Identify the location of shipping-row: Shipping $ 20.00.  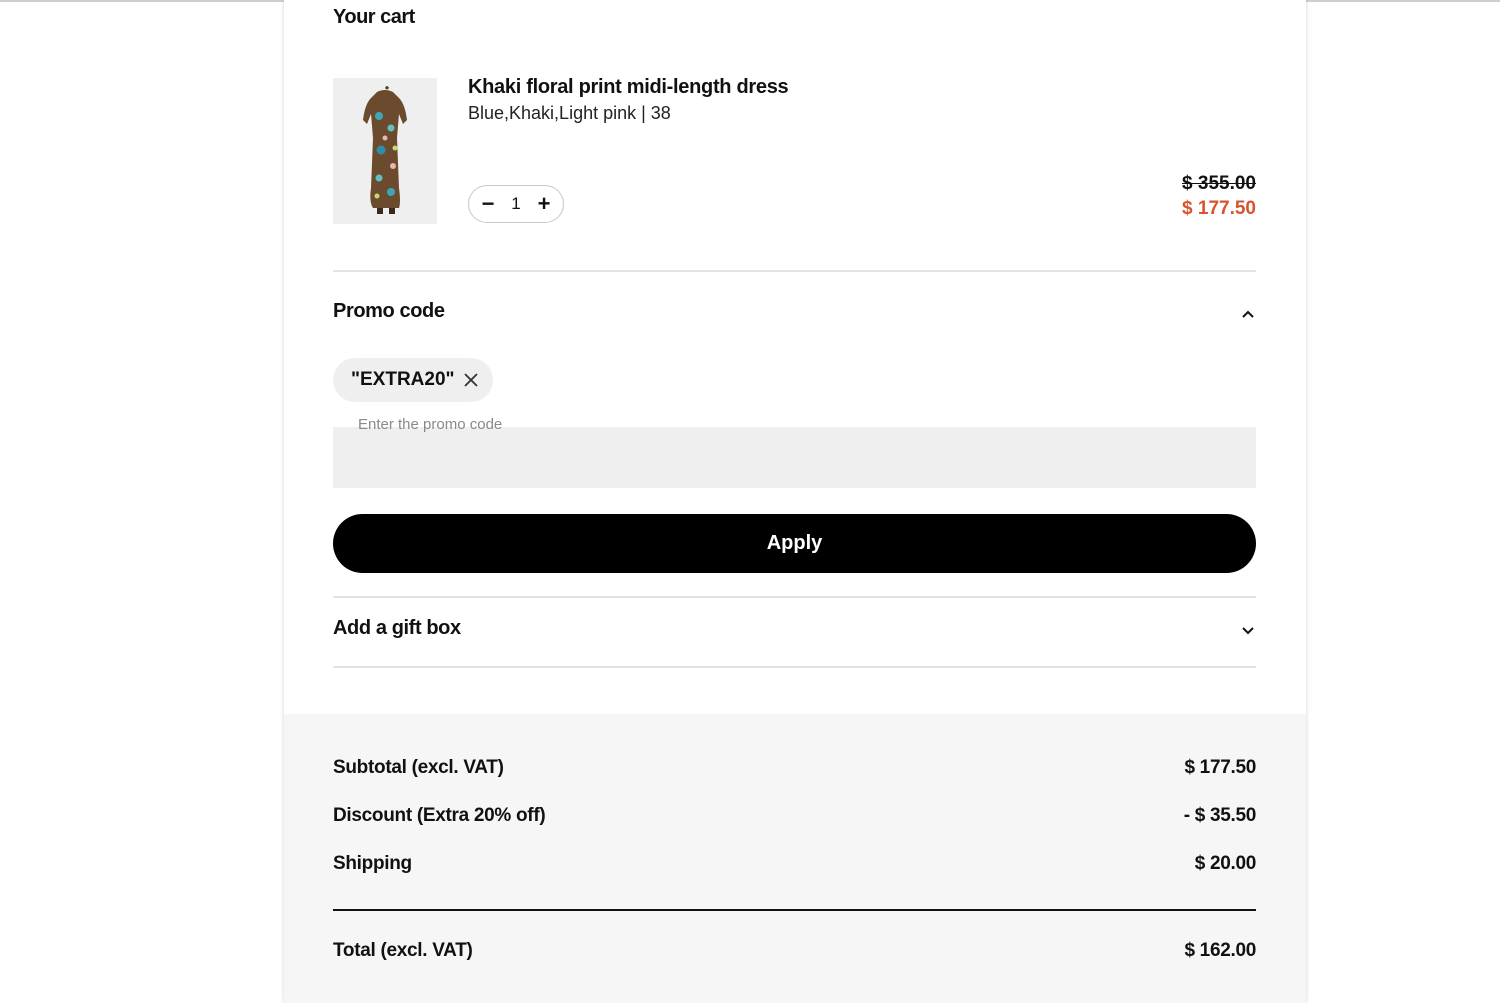
(794, 864).